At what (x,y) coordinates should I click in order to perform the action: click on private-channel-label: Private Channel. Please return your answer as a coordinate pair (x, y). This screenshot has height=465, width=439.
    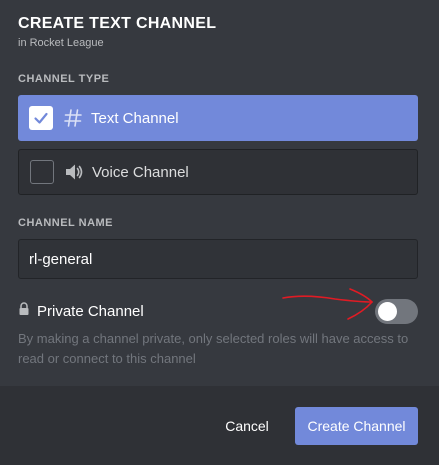
    Looking at the image, I should click on (90, 311).